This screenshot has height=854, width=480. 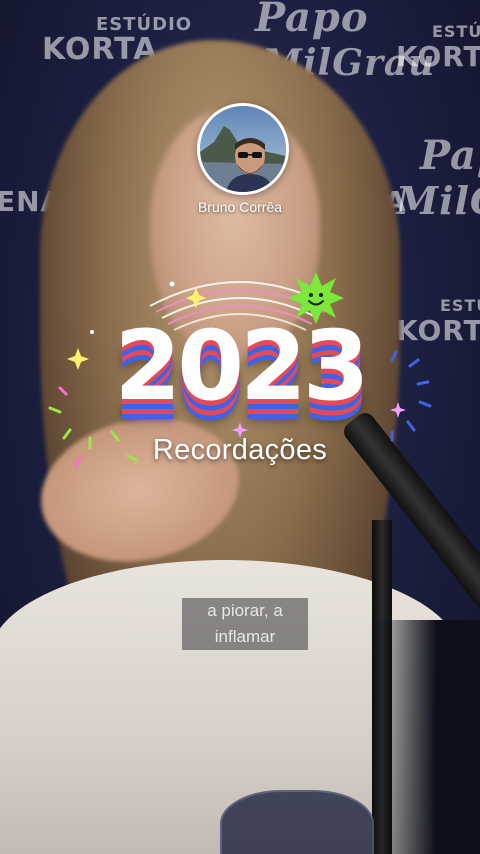 I want to click on backdrop-brand-papo-right: Papo, so click(x=450, y=155).